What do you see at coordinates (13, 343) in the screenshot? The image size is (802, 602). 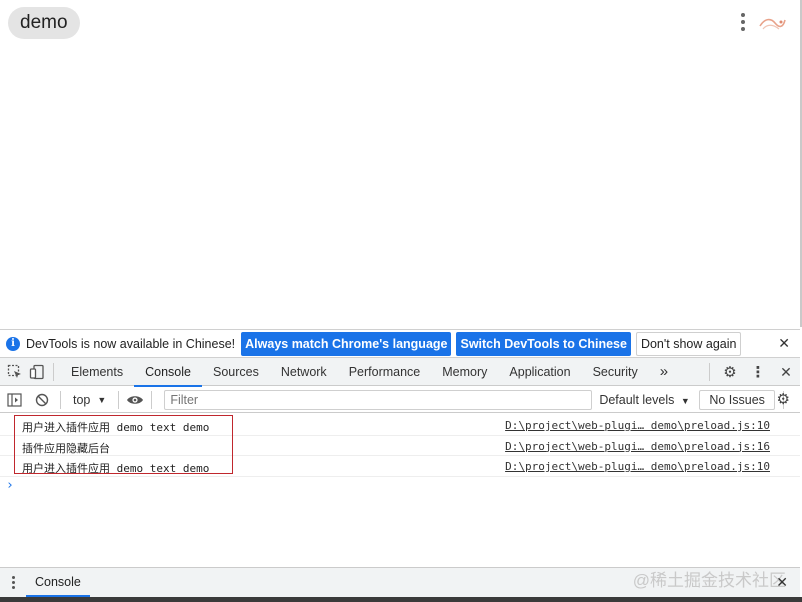 I see `info-icon: i` at bounding box center [13, 343].